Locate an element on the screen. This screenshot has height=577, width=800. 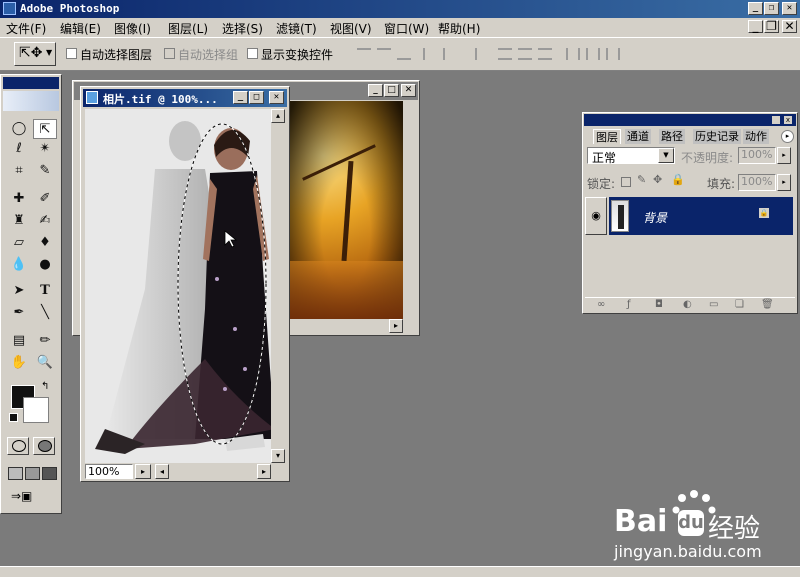
line-tool-icon: ╲ is located at coordinates (45, 313).